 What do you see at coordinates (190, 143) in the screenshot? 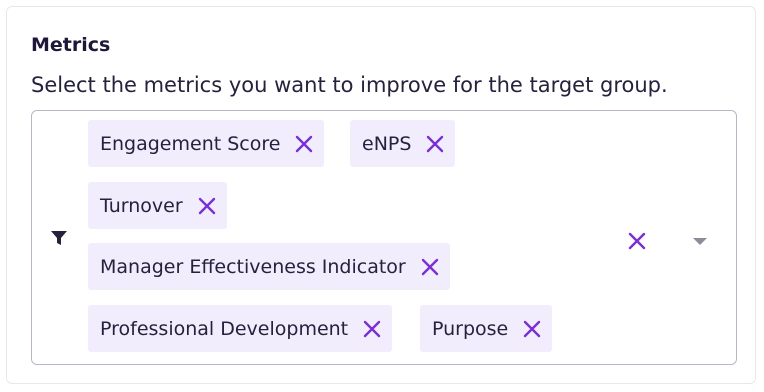
I see `chip-label: Engagement Score` at bounding box center [190, 143].